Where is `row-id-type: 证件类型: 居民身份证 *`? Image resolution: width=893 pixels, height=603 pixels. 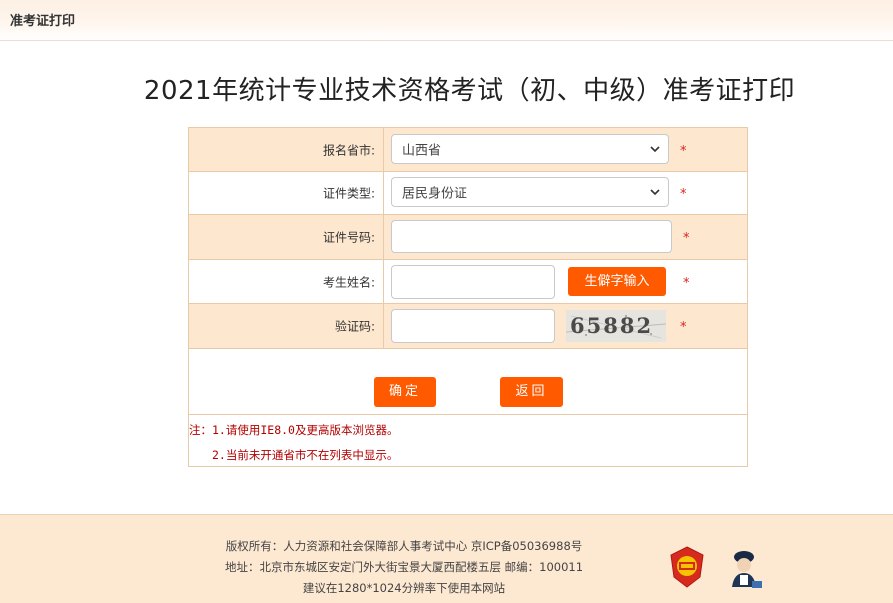 row-id-type: 证件类型: 居民身份证 * is located at coordinates (468, 193).